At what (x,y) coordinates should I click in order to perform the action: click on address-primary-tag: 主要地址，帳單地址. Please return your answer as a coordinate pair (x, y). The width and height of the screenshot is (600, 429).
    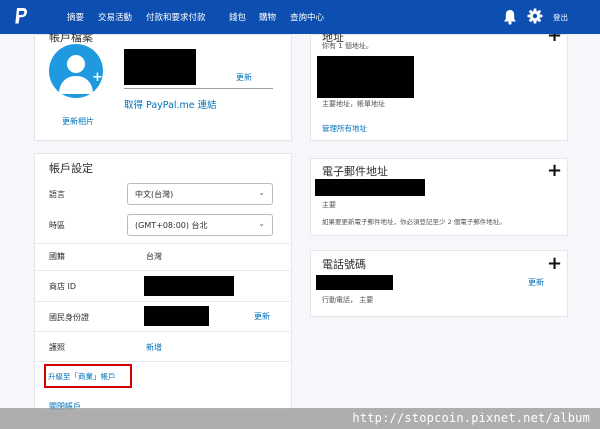
    Looking at the image, I should click on (353, 104).